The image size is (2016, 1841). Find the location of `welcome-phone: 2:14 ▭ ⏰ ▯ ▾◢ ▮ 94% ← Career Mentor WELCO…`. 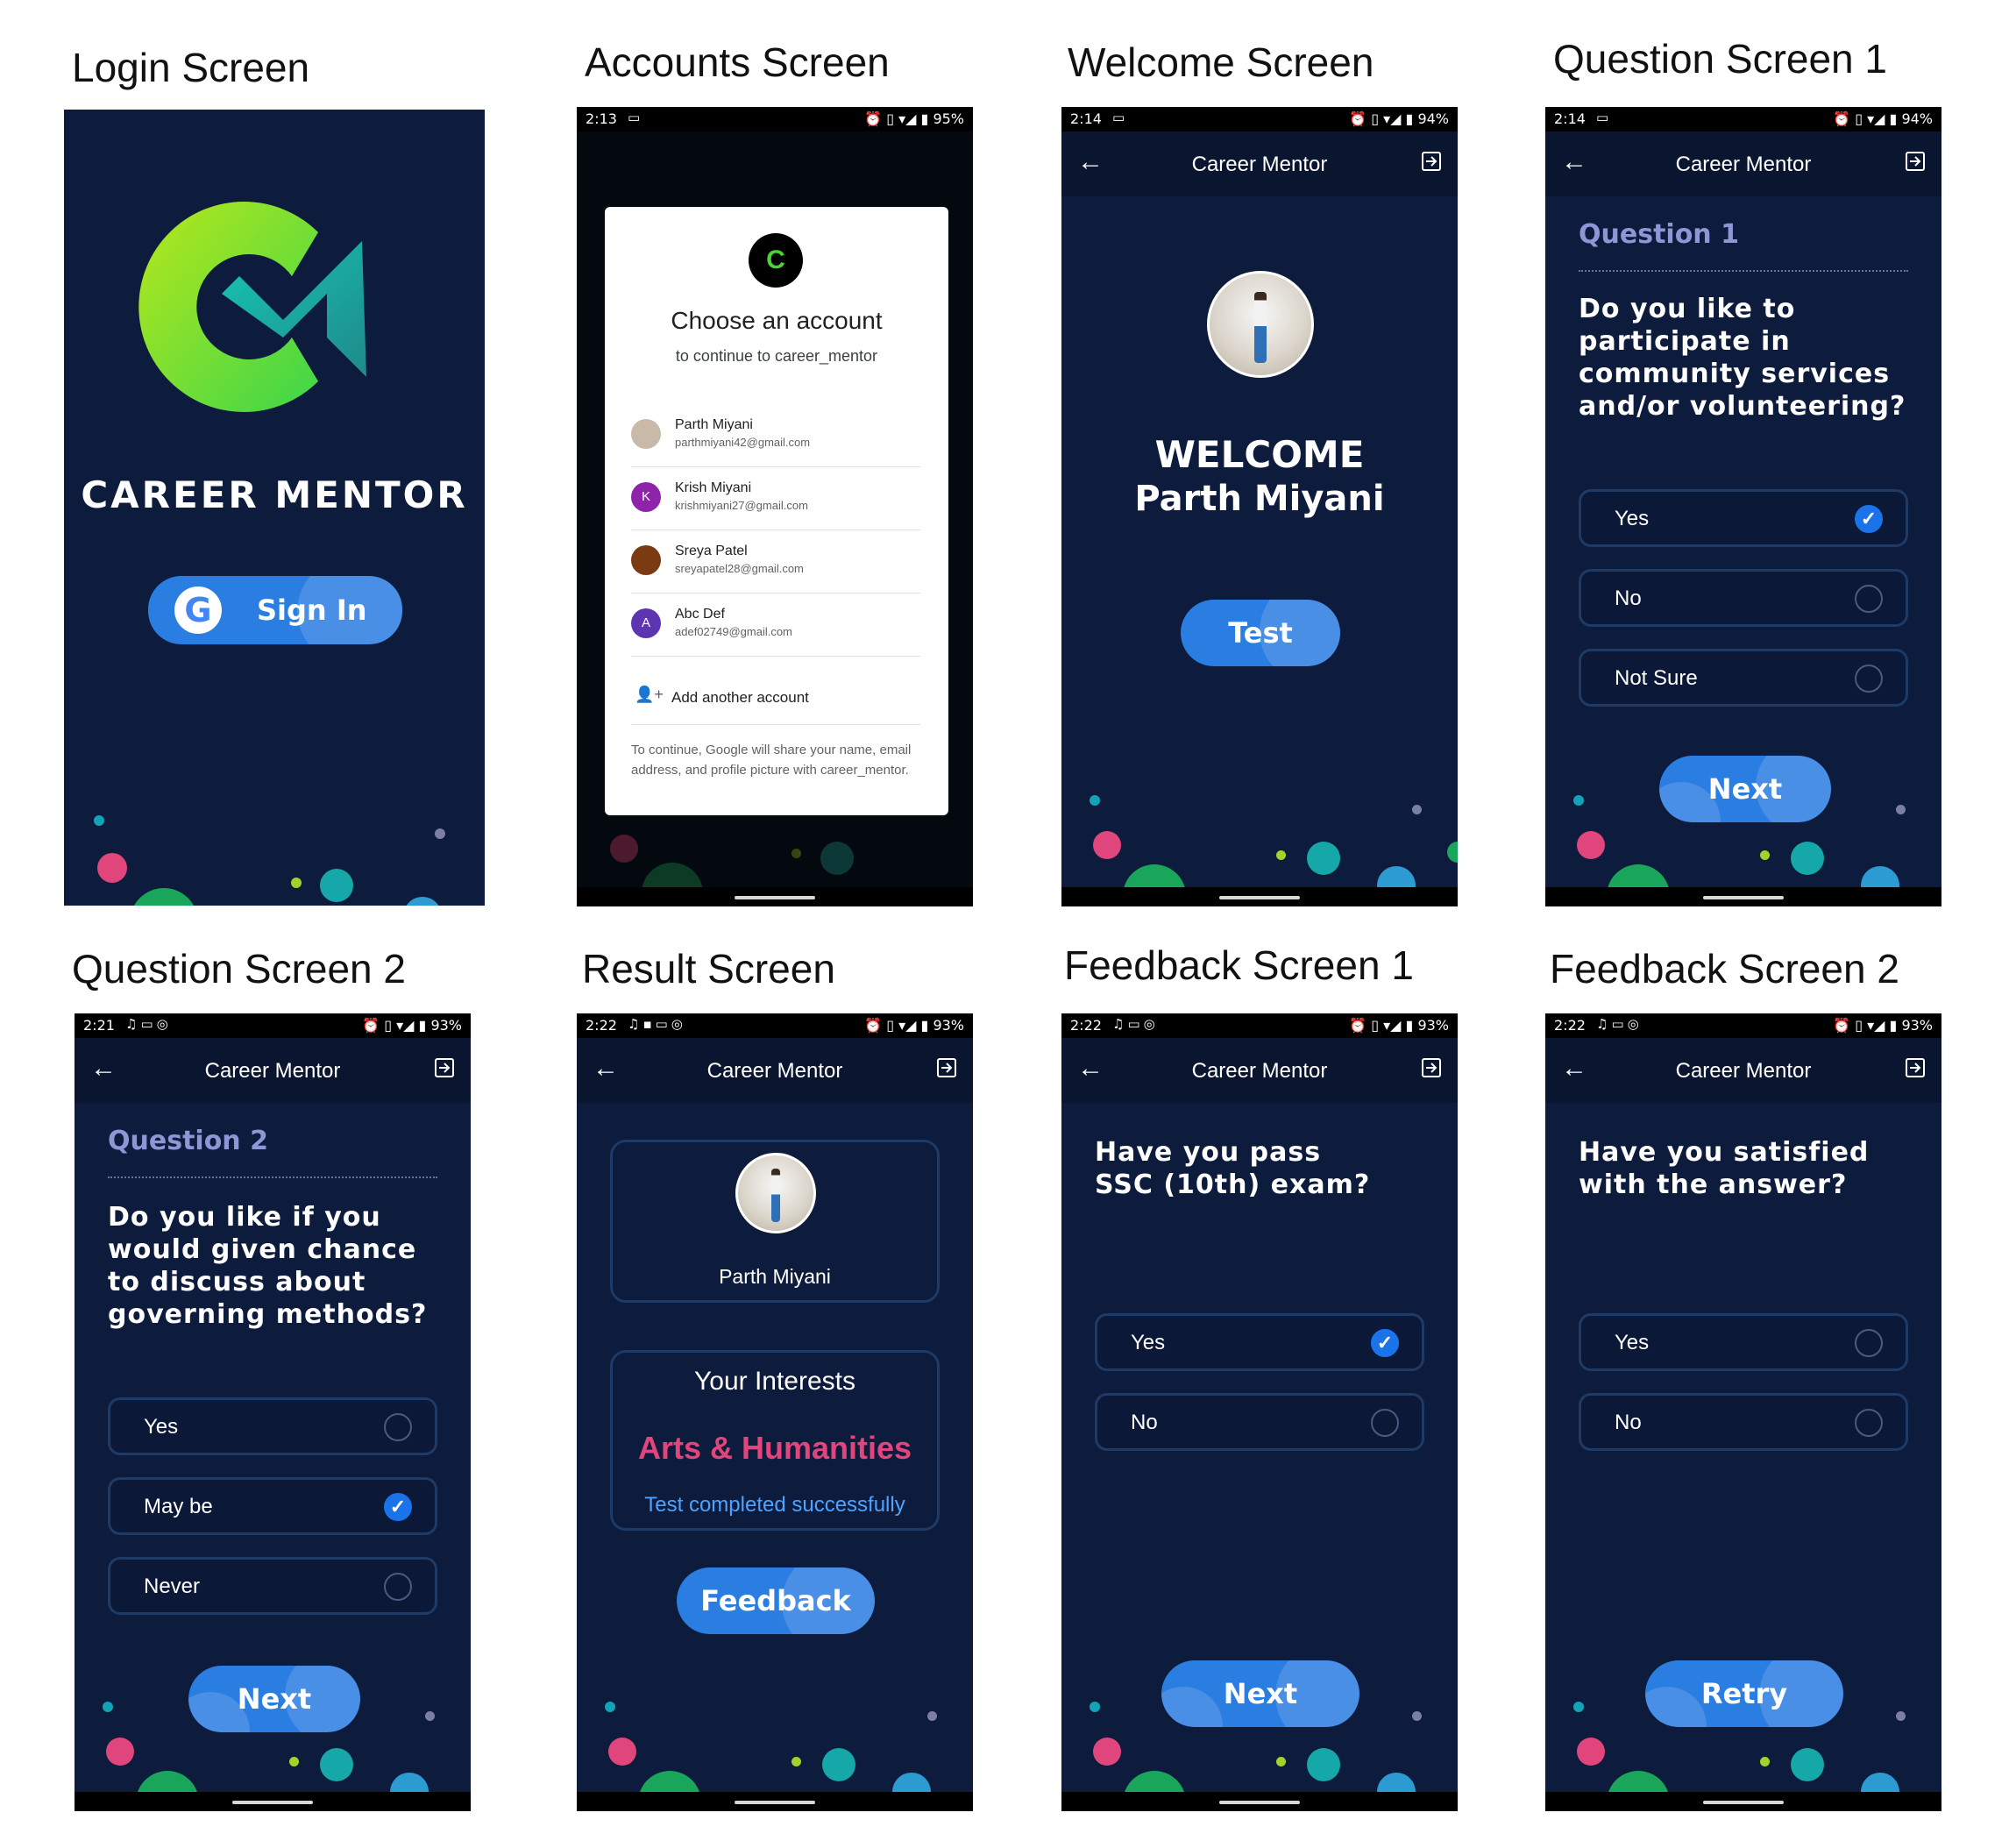

welcome-phone: 2:14 ▭ ⏰ ▯ ▾◢ ▮ 94% ← Career Mentor WELCO… is located at coordinates (1259, 506).